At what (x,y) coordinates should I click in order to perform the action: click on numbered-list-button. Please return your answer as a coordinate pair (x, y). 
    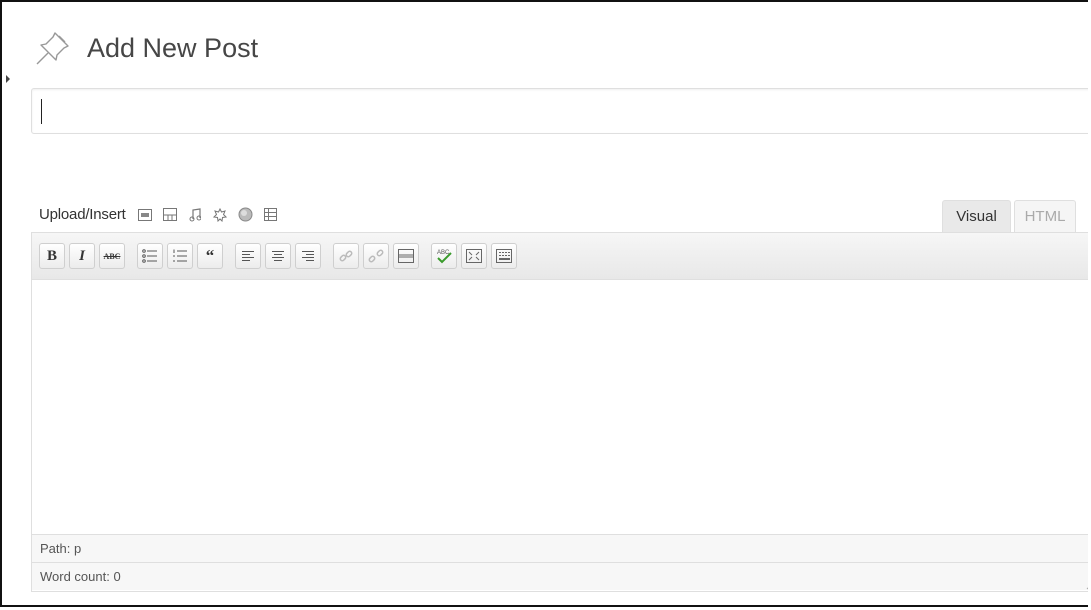
    Looking at the image, I should click on (180, 256).